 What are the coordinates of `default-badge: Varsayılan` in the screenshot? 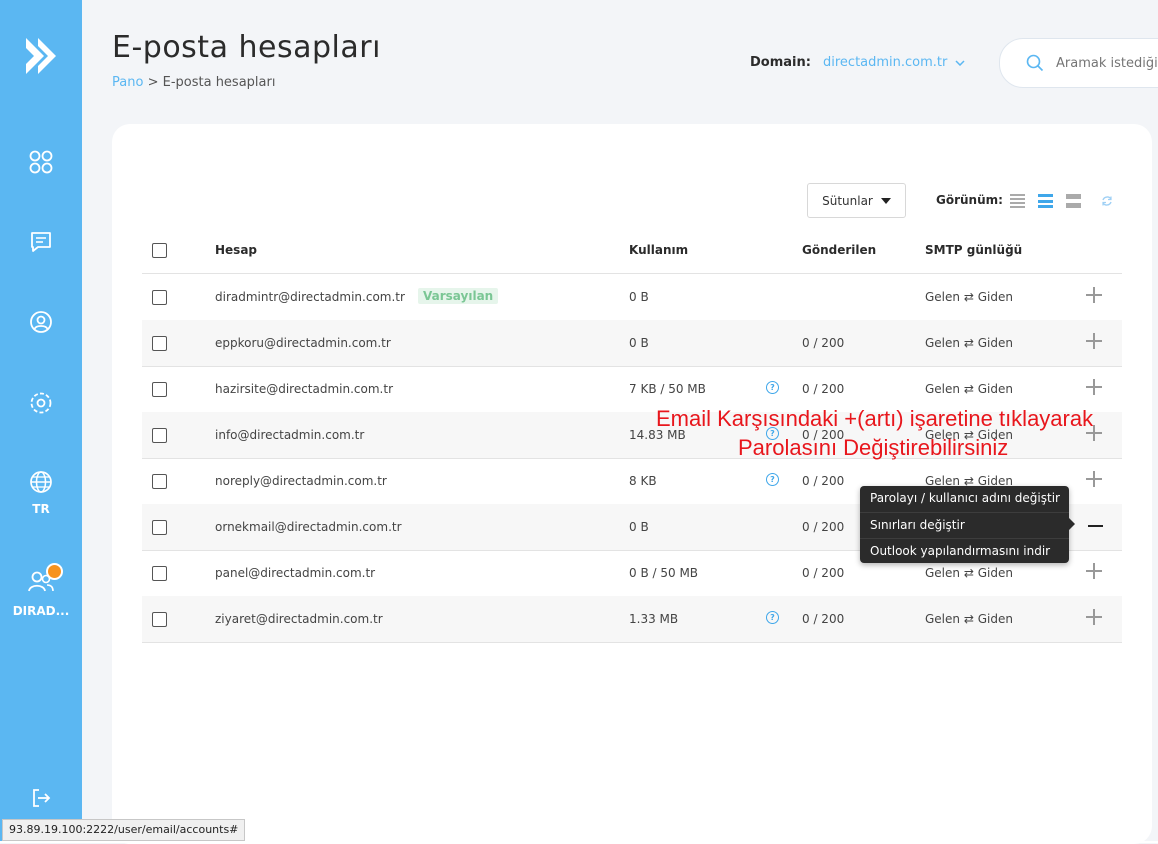 It's located at (458, 296).